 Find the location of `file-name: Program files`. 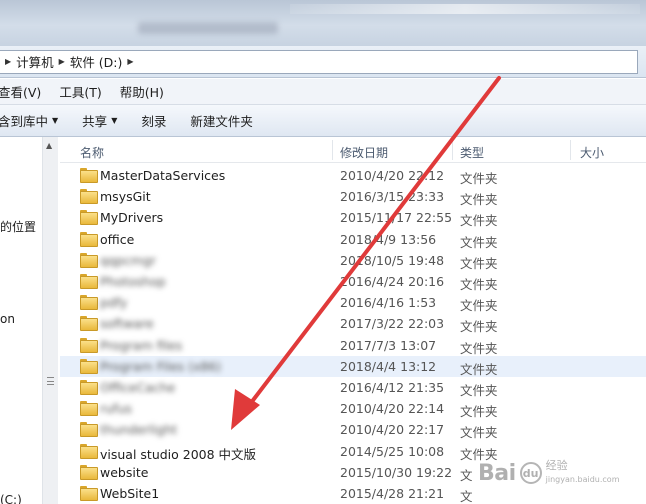

file-name: Program files is located at coordinates (141, 345).